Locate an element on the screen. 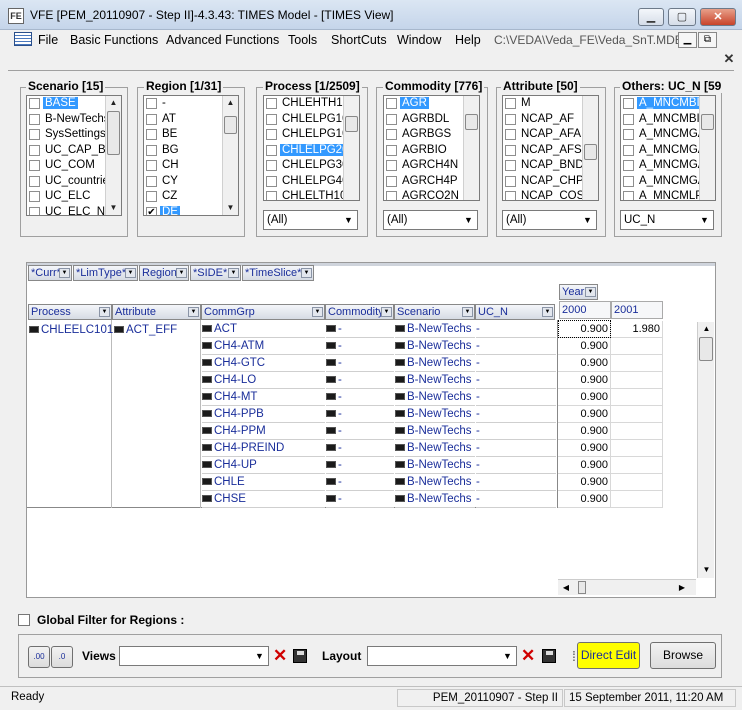 The height and width of the screenshot is (710, 742). scroll-down-icon: ▼ is located at coordinates (706, 570).